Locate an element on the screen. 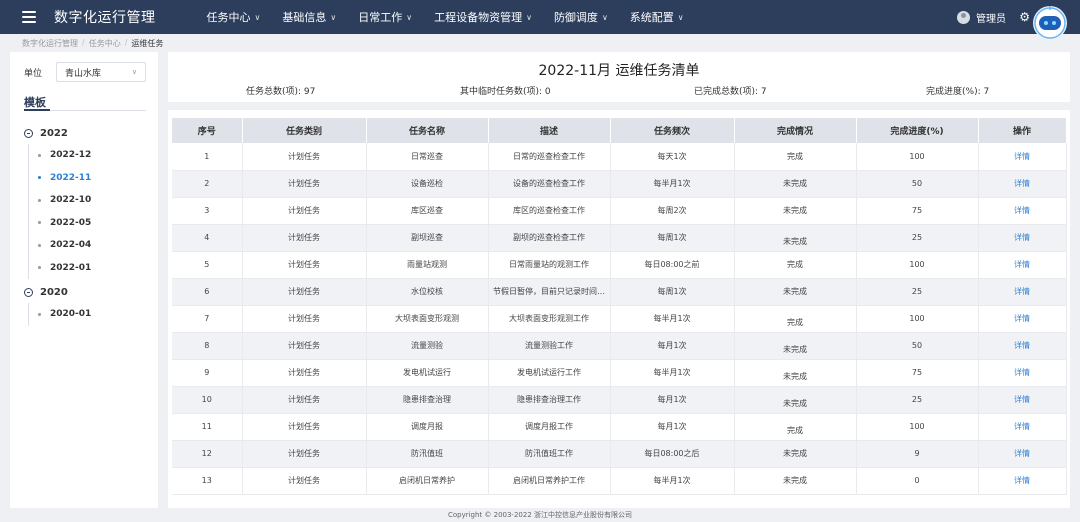 The image size is (1080, 522). cell-progress: 9 is located at coordinates (917, 454).